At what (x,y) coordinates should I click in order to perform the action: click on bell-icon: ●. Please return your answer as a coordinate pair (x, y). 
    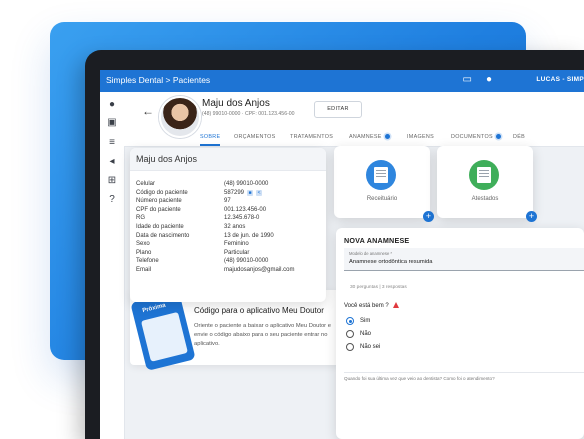
    Looking at the image, I should click on (489, 79).